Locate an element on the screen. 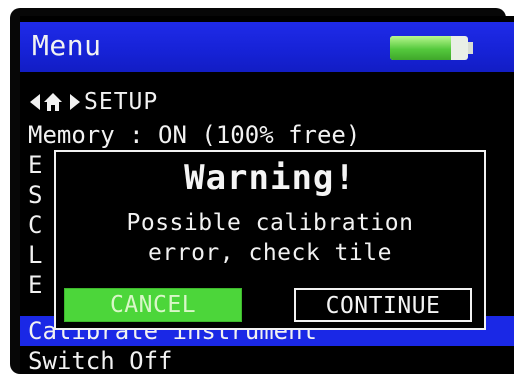 This screenshot has width=516, height=381. home-icon is located at coordinates (53, 102).